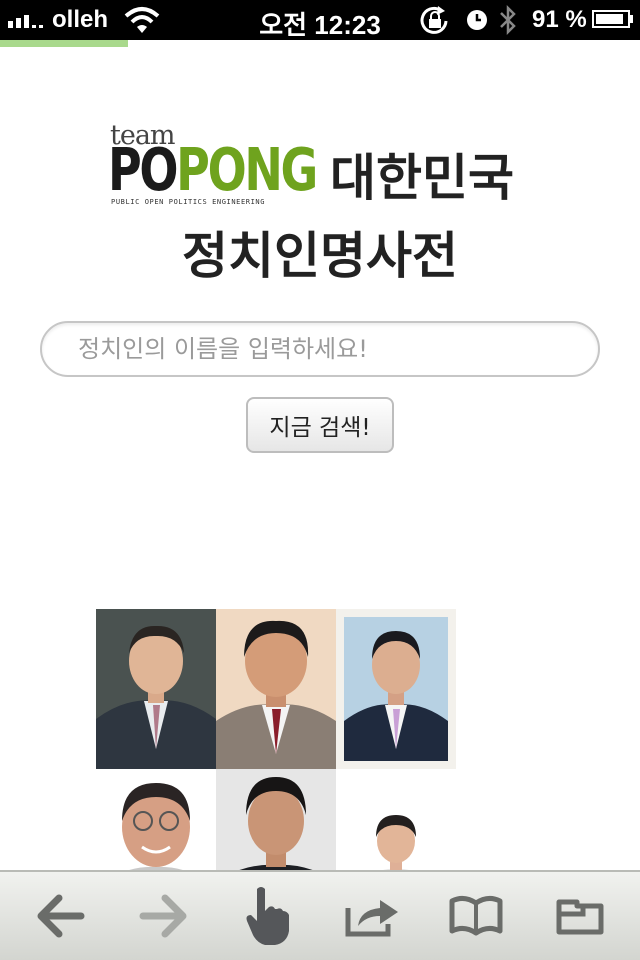 The width and height of the screenshot is (640, 960). Describe the element at coordinates (60, 916) in the screenshot. I see `back-icon` at that location.